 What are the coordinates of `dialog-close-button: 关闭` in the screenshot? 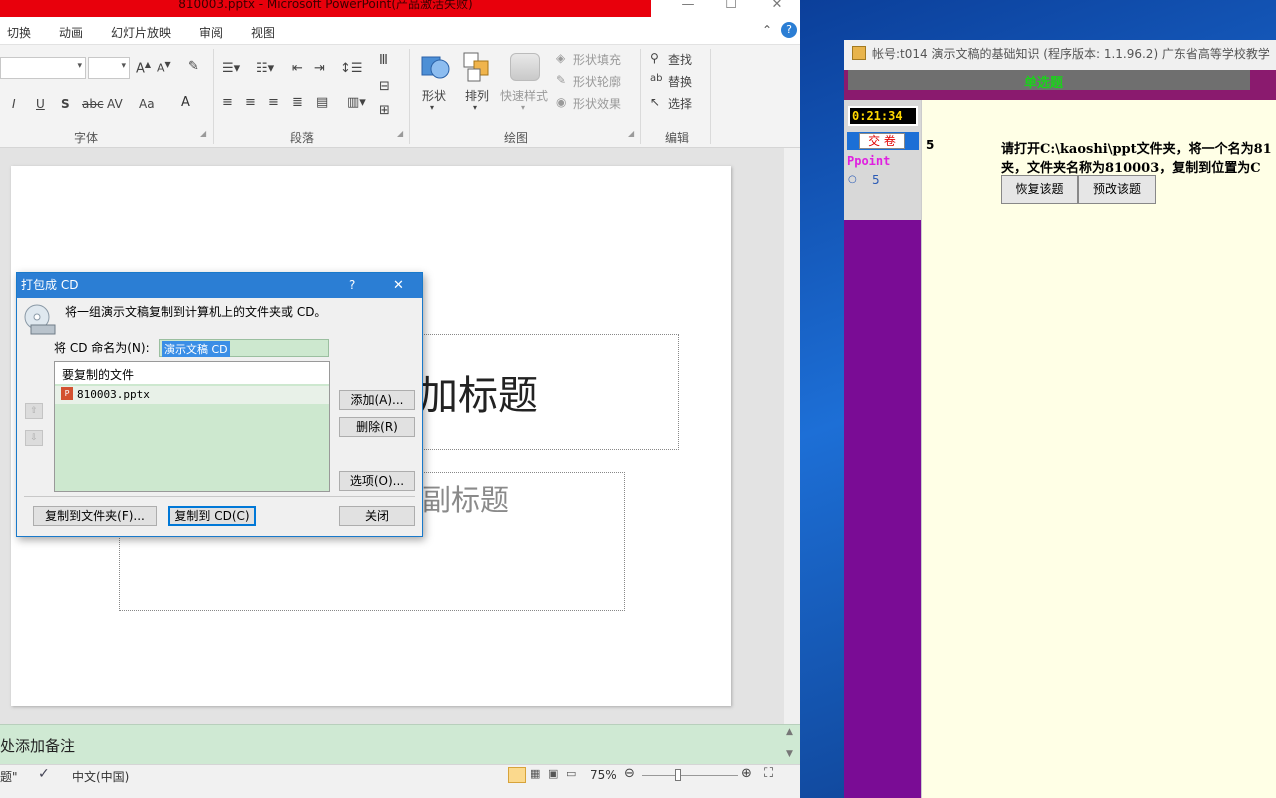 It's located at (377, 516).